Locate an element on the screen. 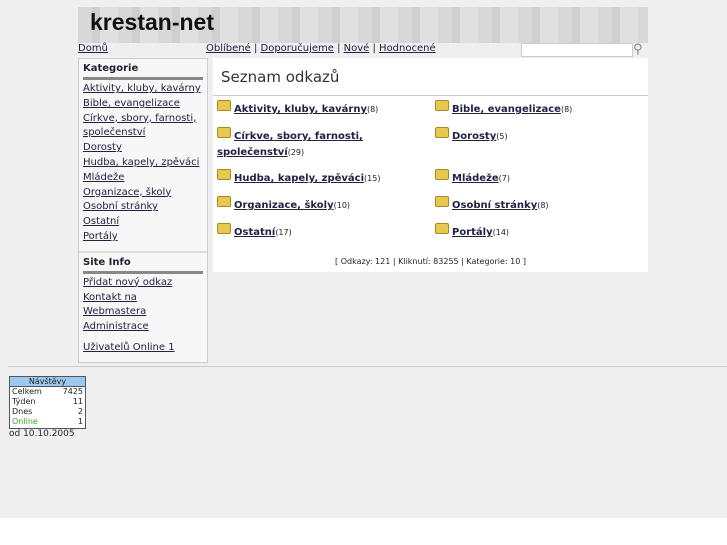 The width and height of the screenshot is (727, 545). category-count: (10) is located at coordinates (342, 205).